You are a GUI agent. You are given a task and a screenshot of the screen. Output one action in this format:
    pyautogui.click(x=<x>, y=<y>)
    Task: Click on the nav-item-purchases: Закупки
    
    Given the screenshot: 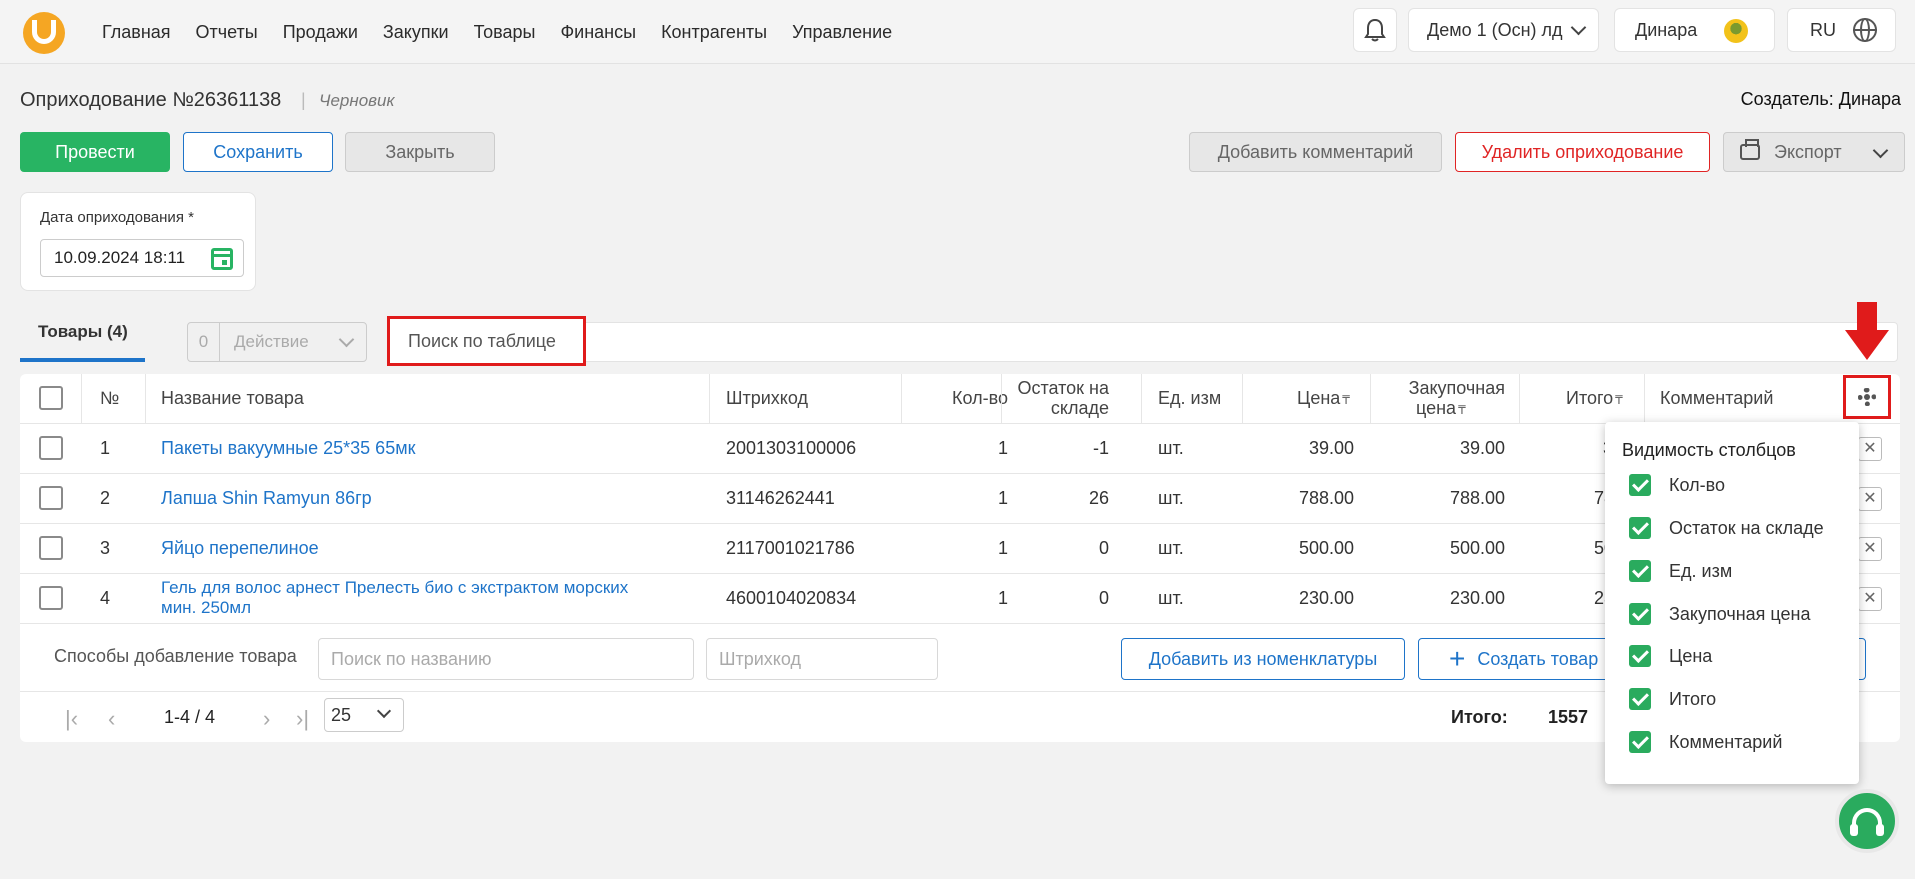 What is the action you would take?
    pyautogui.click(x=416, y=32)
    